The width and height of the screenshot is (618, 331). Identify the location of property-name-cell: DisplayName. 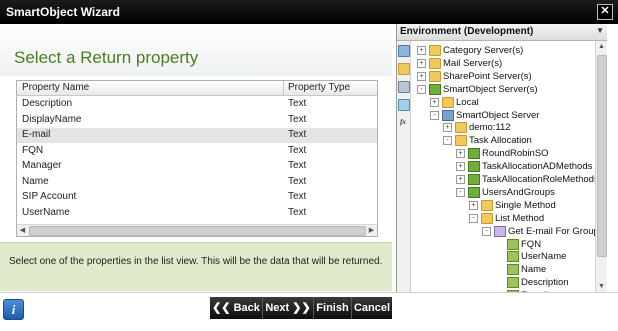
(52, 119).